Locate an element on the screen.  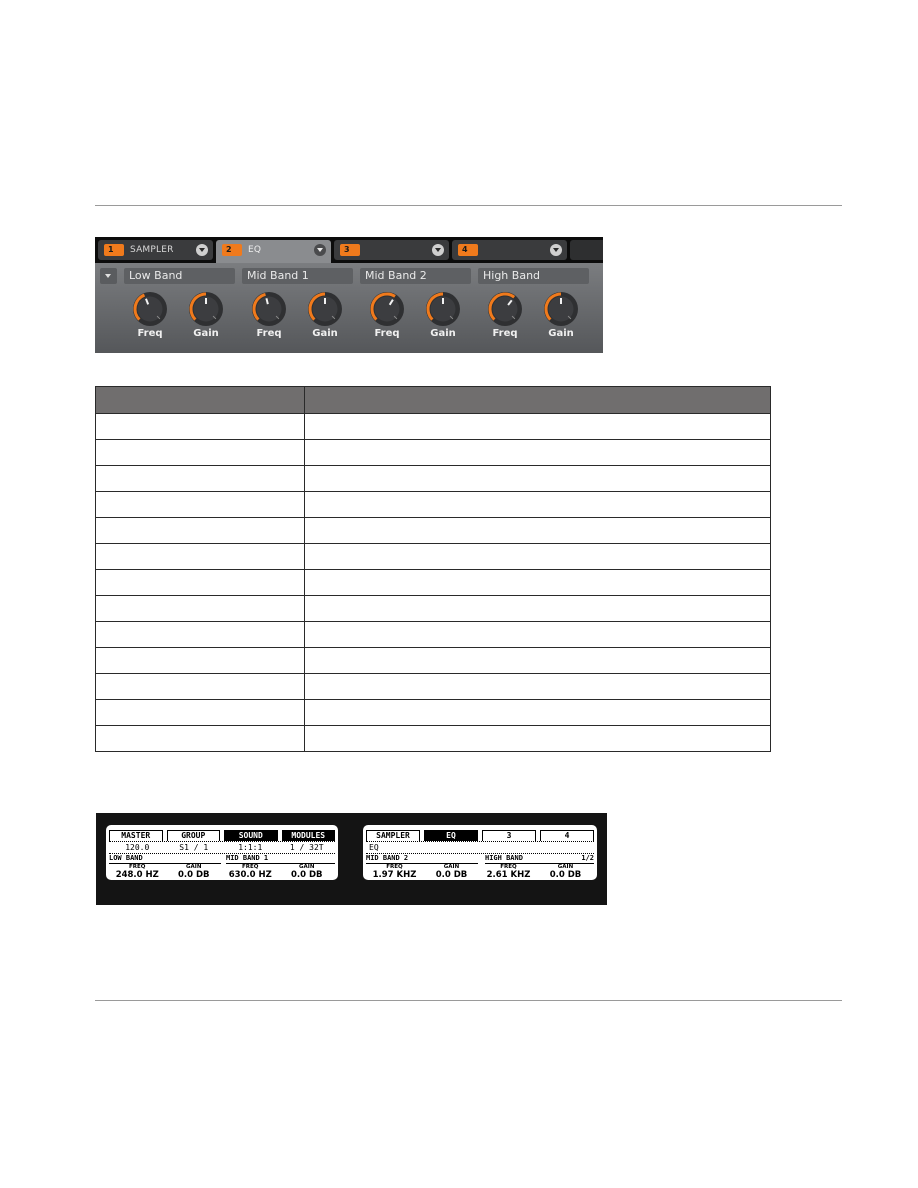
section-title: MID BAND 1 is located at coordinates (247, 858).